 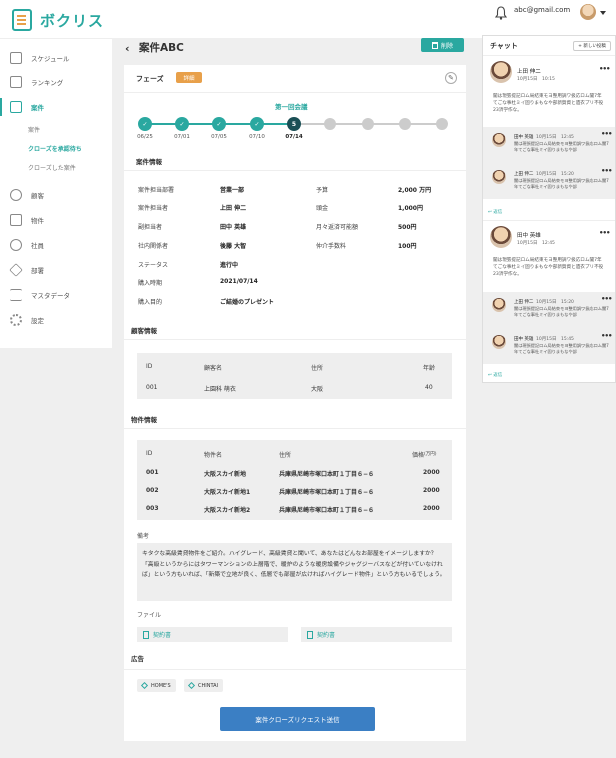 What do you see at coordinates (501, 13) in the screenshot?
I see `notification-bell-icon` at bounding box center [501, 13].